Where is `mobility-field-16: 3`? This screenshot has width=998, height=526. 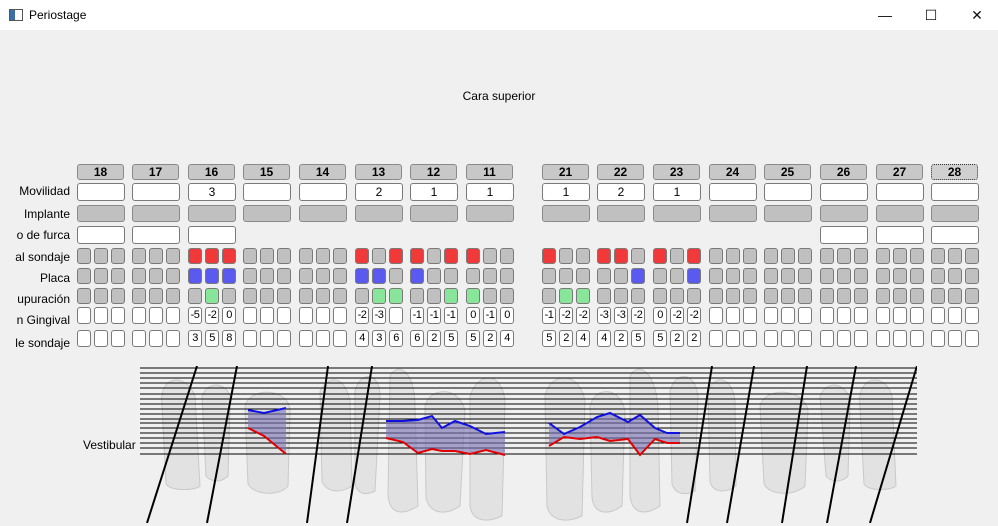 mobility-field-16: 3 is located at coordinates (212, 192).